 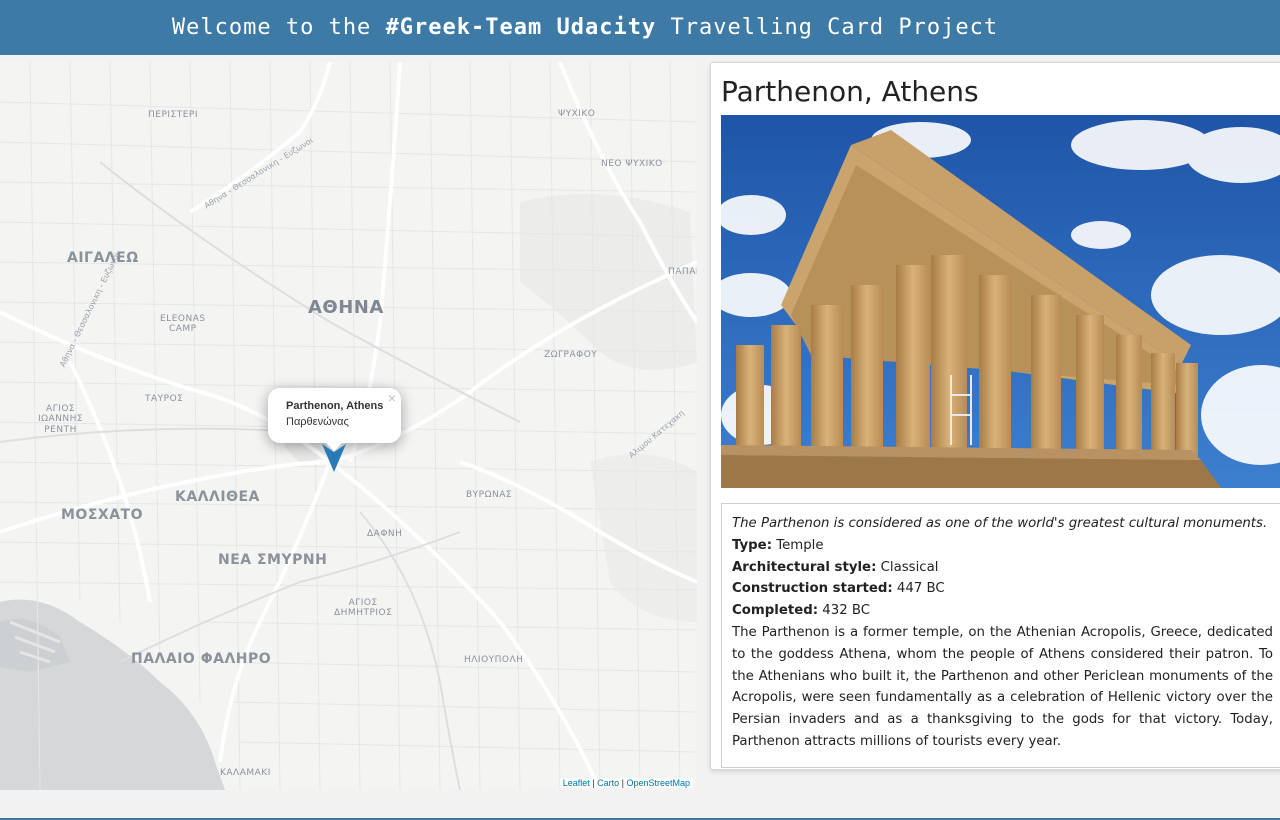 What do you see at coordinates (576, 783) in the screenshot?
I see `leaflet-link: Leaflet` at bounding box center [576, 783].